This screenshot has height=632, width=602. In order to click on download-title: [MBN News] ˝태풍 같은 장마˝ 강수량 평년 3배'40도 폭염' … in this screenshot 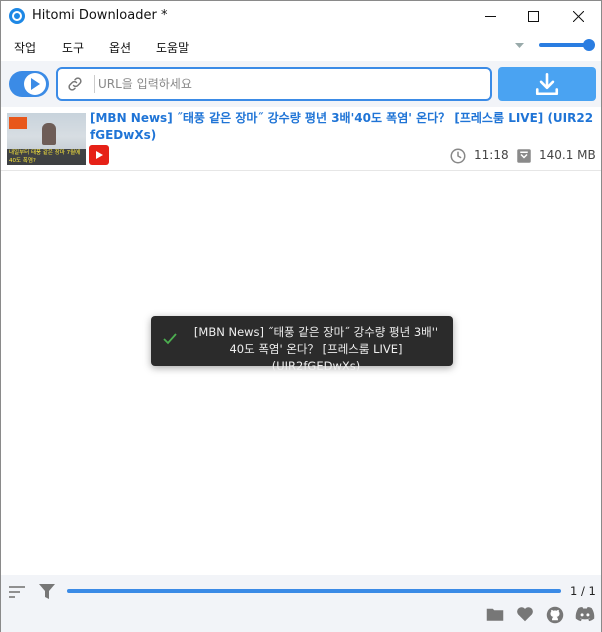, I will do `click(344, 127)`.